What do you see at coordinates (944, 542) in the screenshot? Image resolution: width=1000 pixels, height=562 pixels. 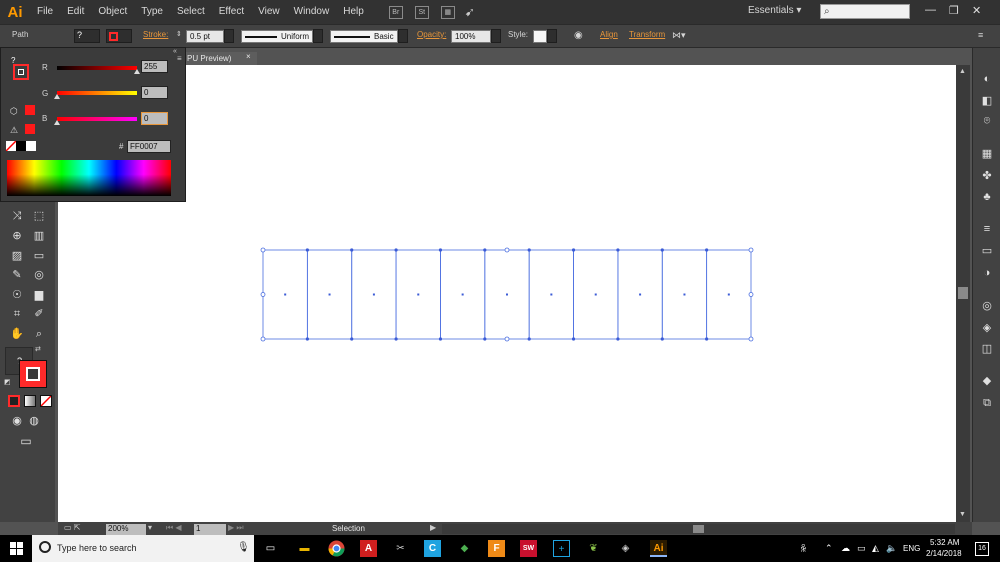 I see `clock-time: 5:32 AM` at bounding box center [944, 542].